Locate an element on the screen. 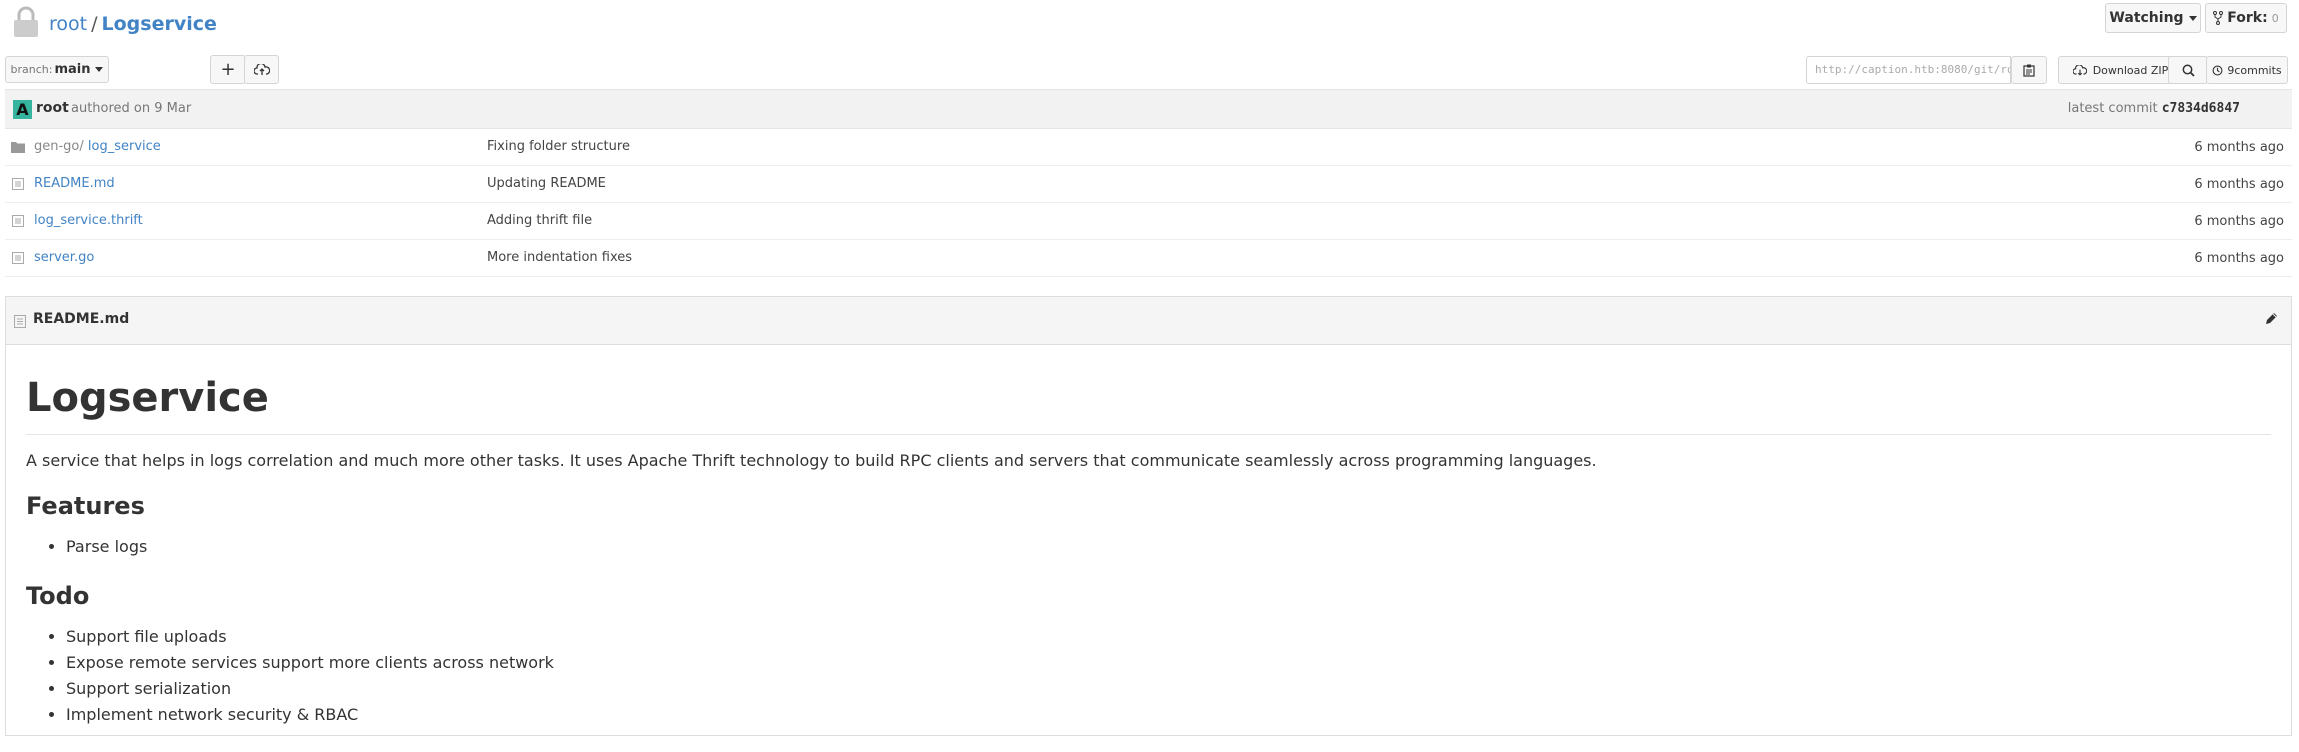 The image size is (2299, 752). commit-message-link: Fixing folder structure is located at coordinates (558, 146).